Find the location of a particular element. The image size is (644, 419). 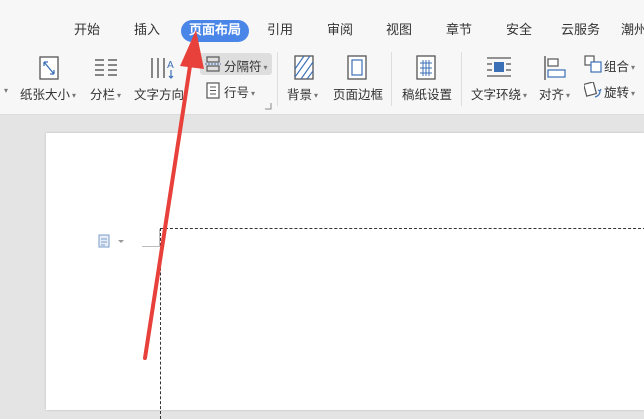

text-direction-icon: A is located at coordinates (162, 68).